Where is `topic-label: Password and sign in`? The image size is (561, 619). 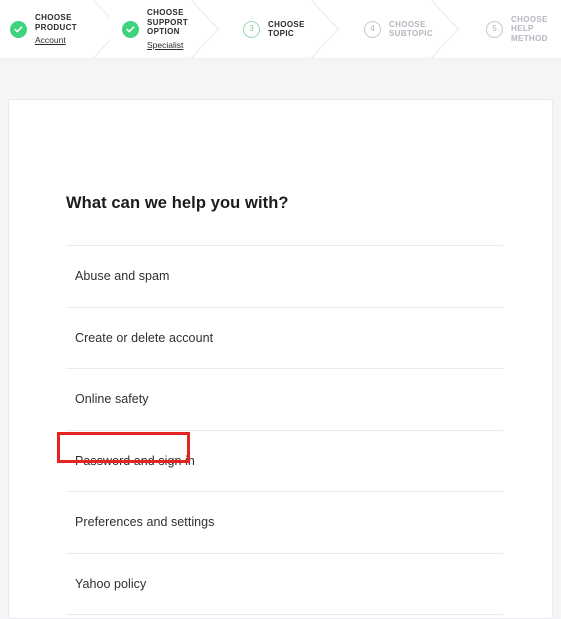 topic-label: Password and sign in is located at coordinates (135, 460).